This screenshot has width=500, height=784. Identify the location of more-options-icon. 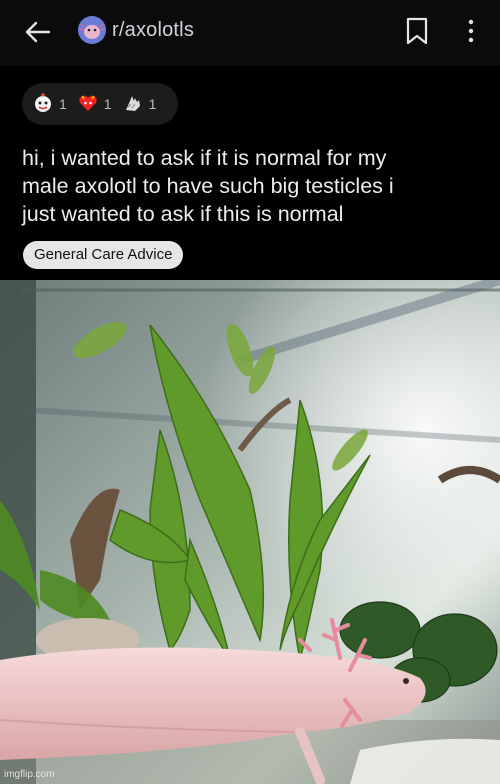
(471, 31).